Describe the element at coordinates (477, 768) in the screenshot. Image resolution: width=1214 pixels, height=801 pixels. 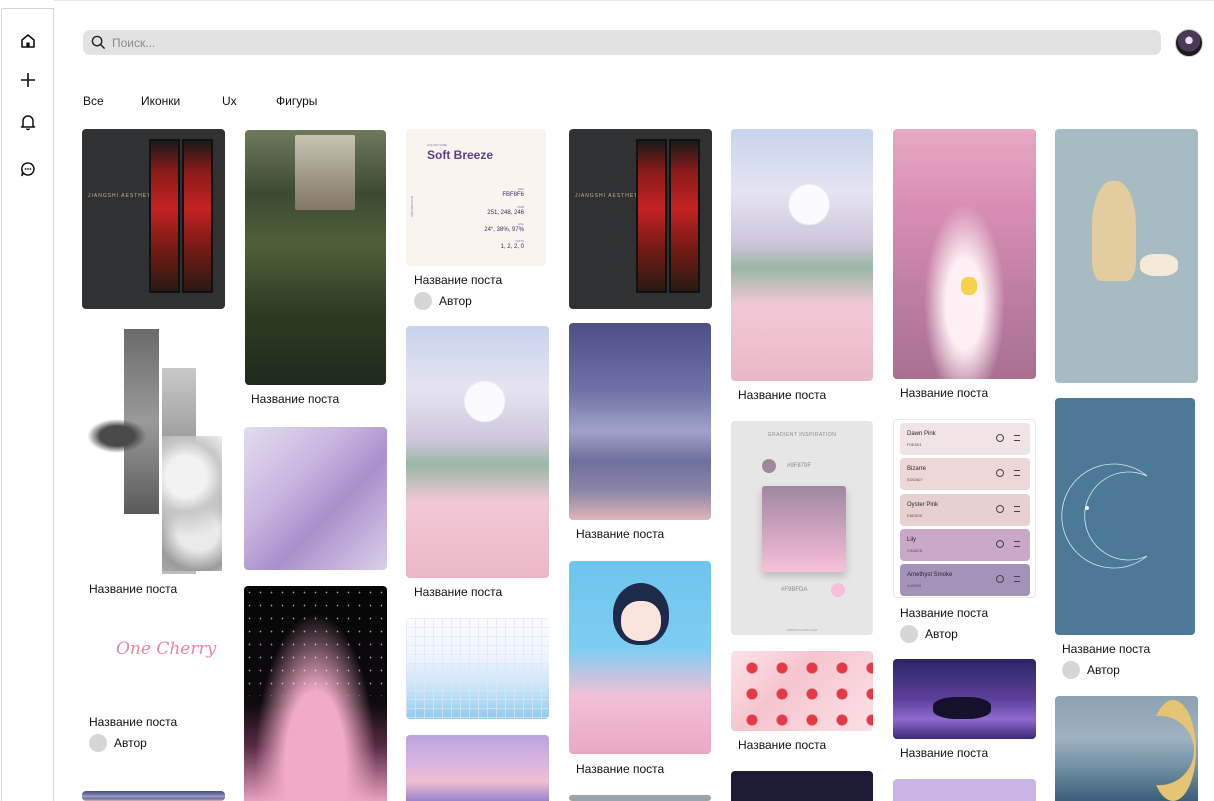
I see `post-image-lavender-landscape` at that location.